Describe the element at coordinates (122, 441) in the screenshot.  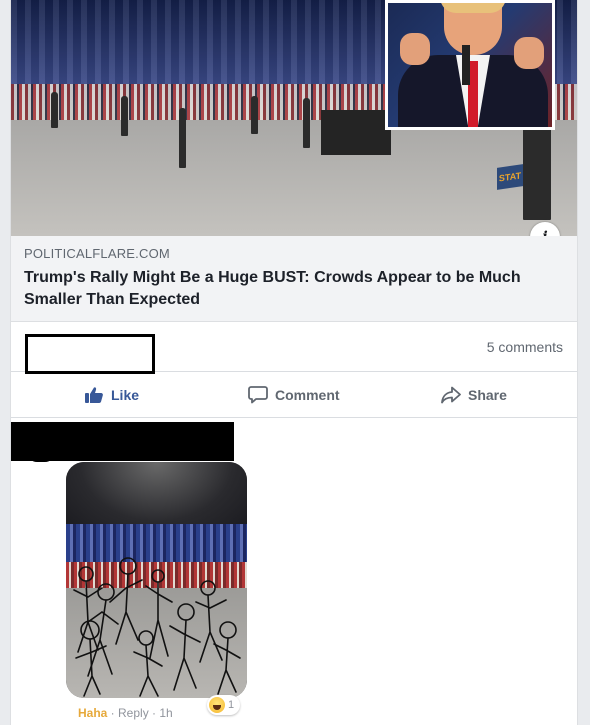
I see `redacted-commenter-name` at that location.